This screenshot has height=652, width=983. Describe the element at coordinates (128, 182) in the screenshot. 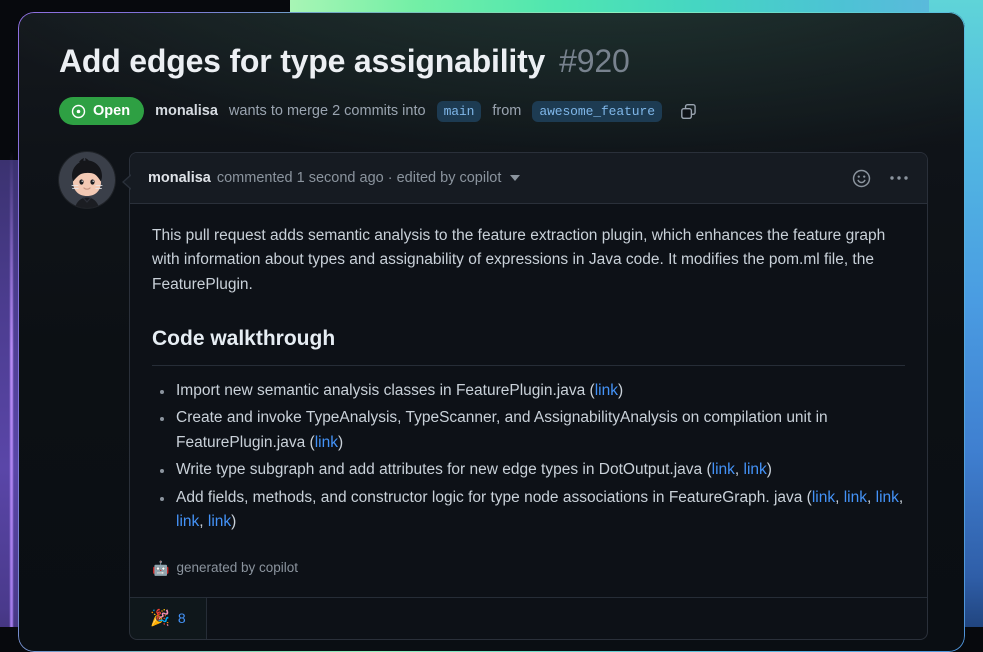

I see `comment-pointer` at that location.